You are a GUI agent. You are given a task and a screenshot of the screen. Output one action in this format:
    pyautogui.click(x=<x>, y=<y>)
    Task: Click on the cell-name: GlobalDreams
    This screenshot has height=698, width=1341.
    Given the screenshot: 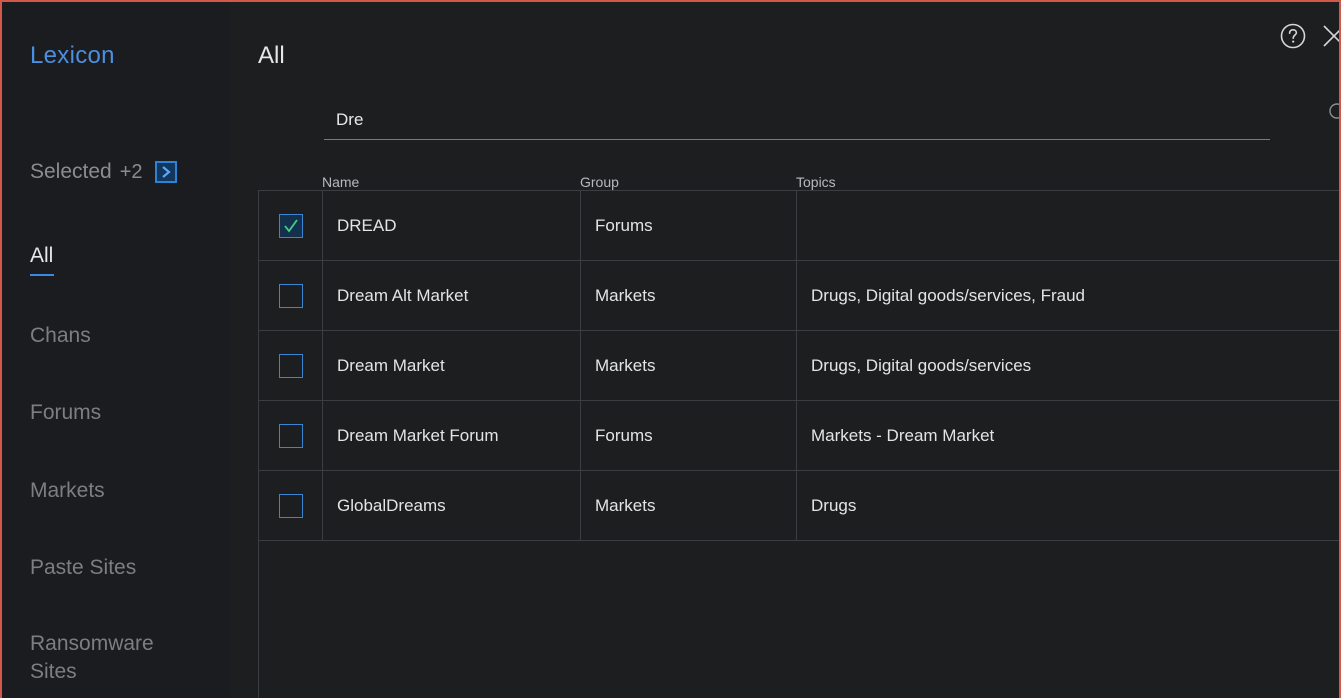 What is the action you would take?
    pyautogui.click(x=452, y=505)
    